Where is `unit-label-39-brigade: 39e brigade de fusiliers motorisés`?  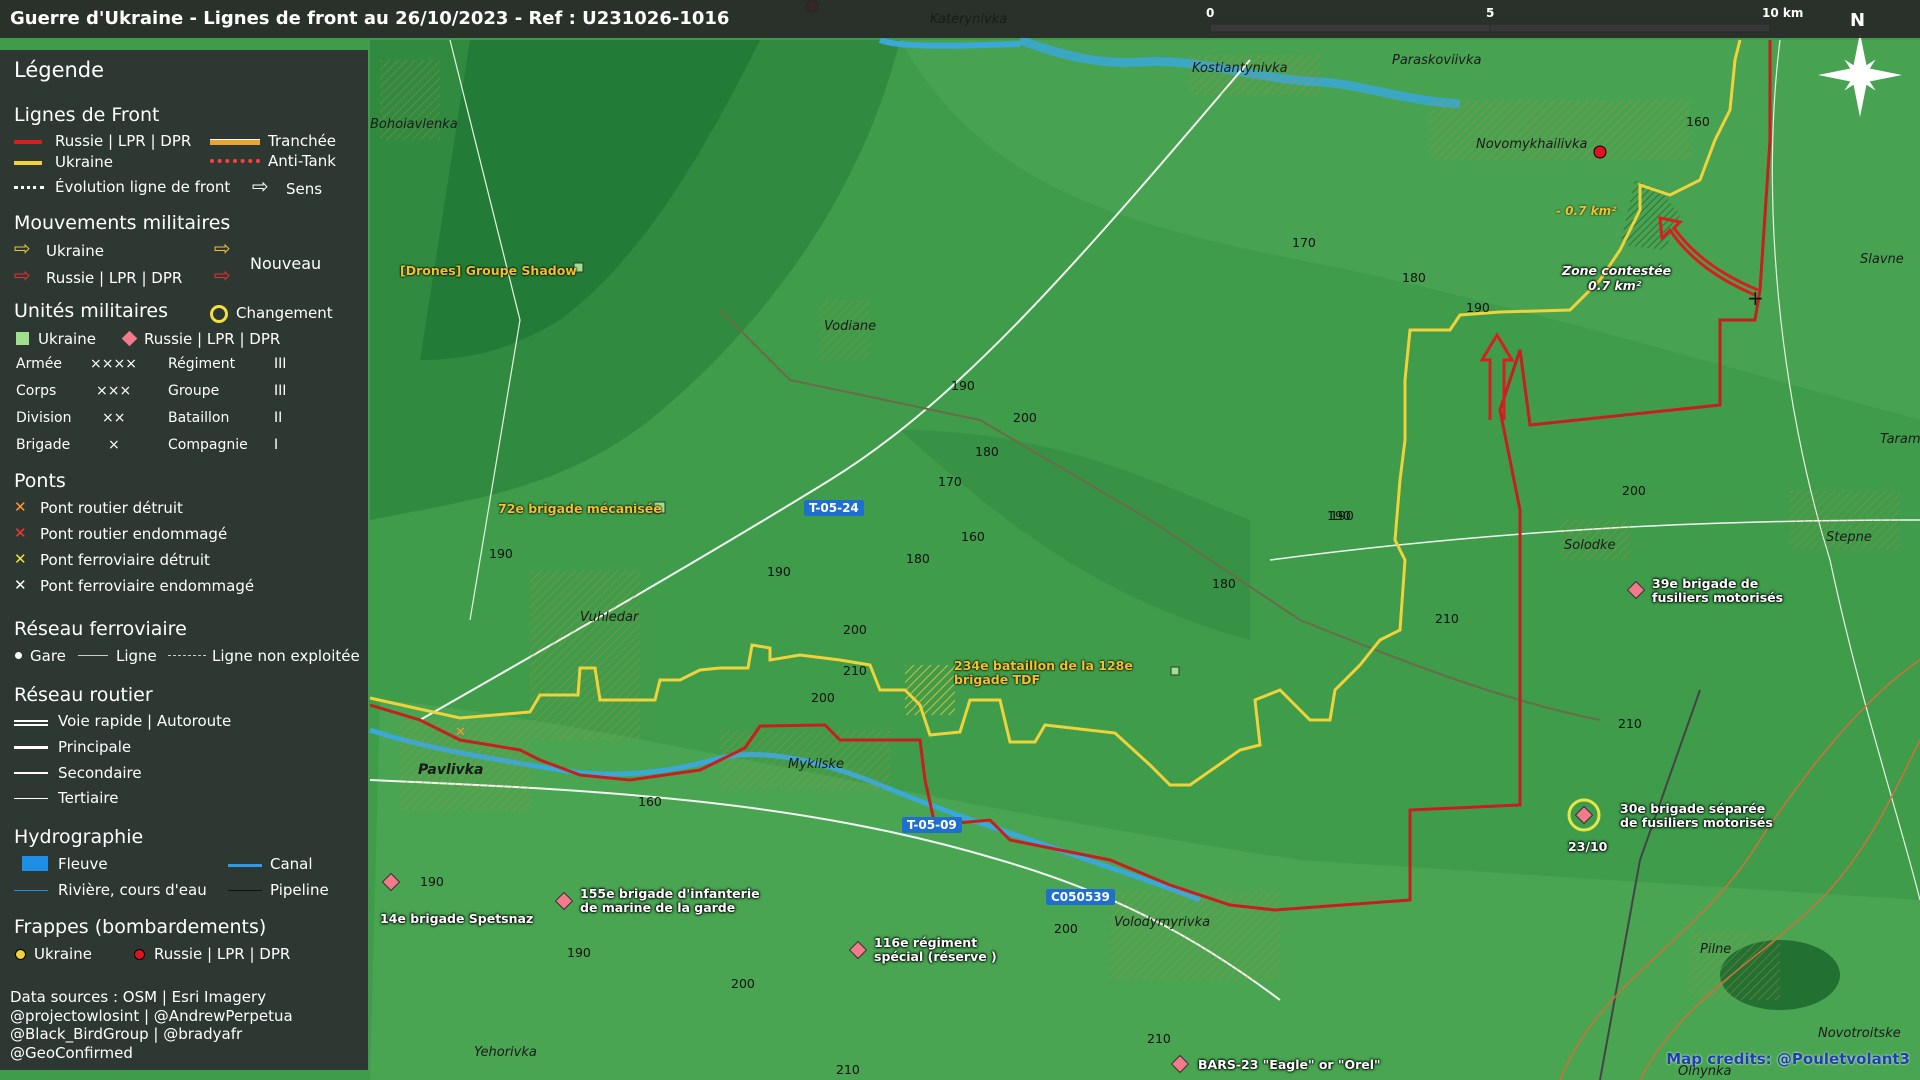
unit-label-39-brigade: 39e brigade de fusiliers motorisés is located at coordinates (1727, 591).